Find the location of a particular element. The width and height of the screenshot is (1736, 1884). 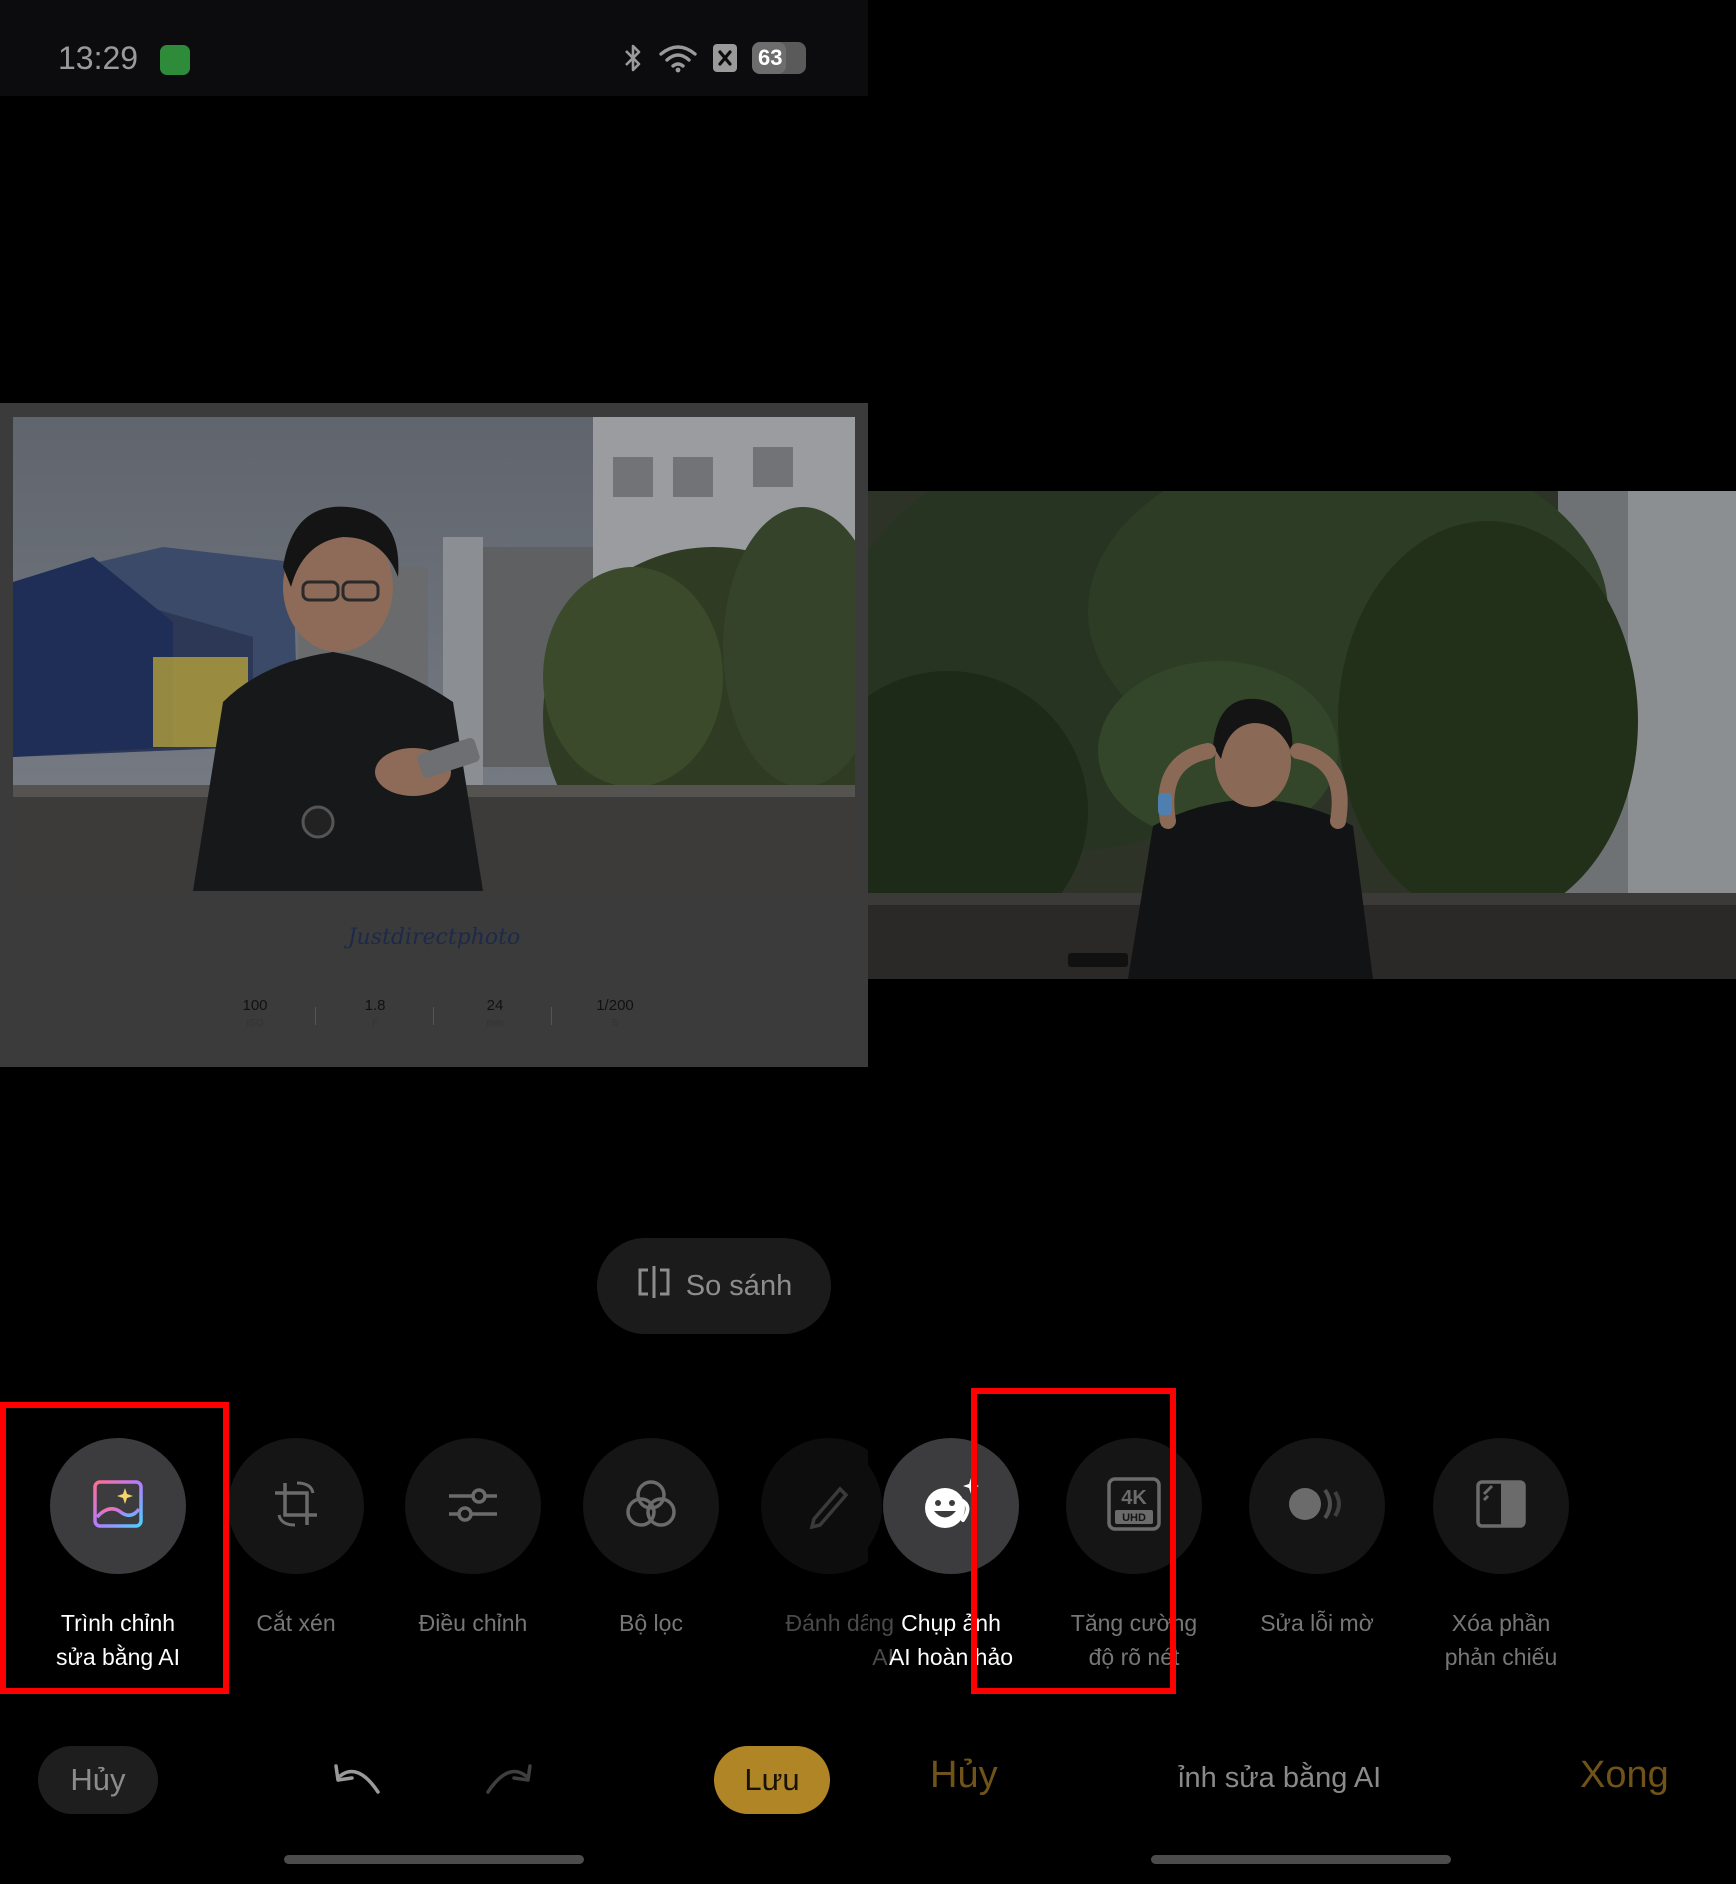

exif-info: 100 ISO 1.8 F 24 mm 1/200 S is located at coordinates (435, 1013).